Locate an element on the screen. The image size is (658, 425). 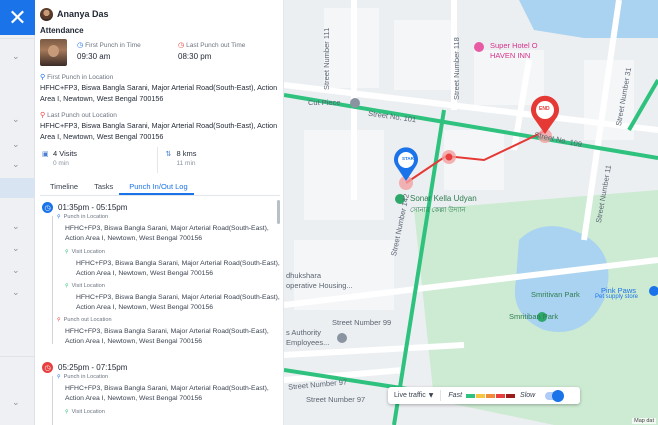
label-text: Punch out Location is located at coordinates (87, 320).